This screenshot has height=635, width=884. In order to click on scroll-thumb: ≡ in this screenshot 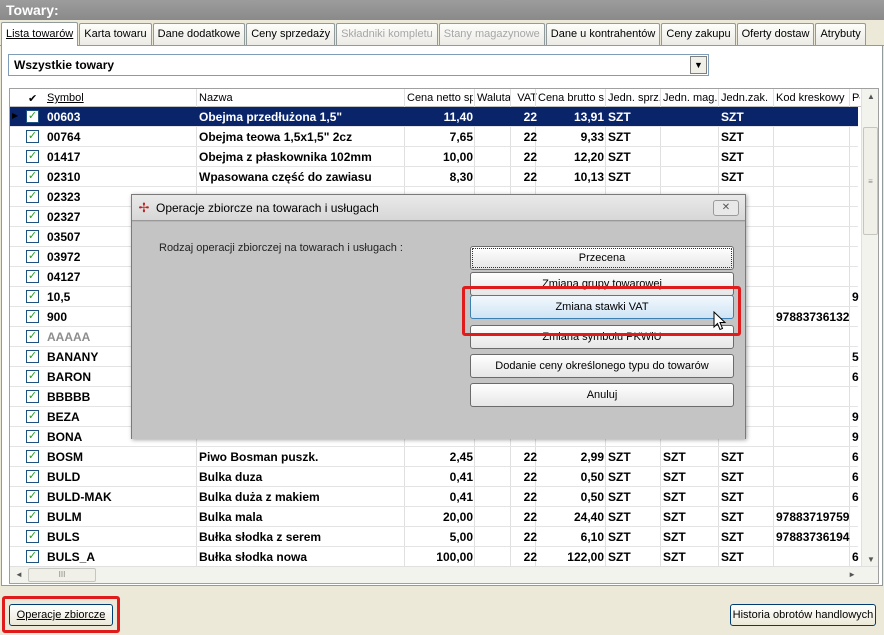, I will do `click(870, 181)`.